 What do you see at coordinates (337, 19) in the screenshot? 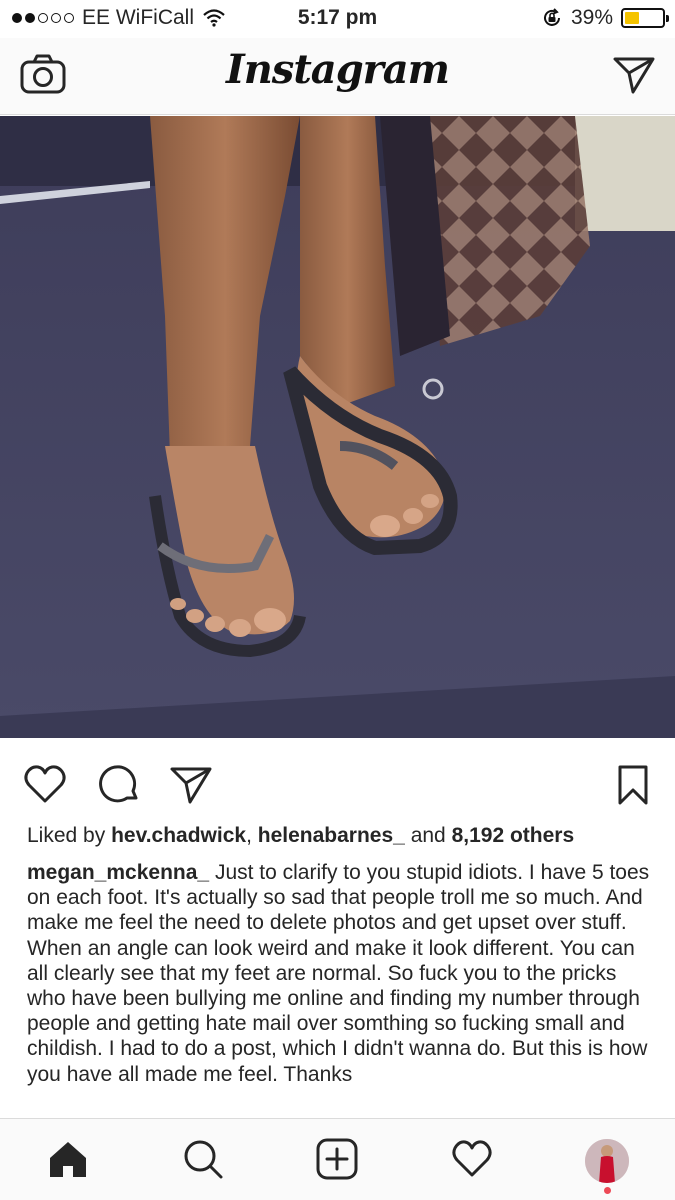
I see `status-bar: EE WiFiCall 5:17 pm 39%` at bounding box center [337, 19].